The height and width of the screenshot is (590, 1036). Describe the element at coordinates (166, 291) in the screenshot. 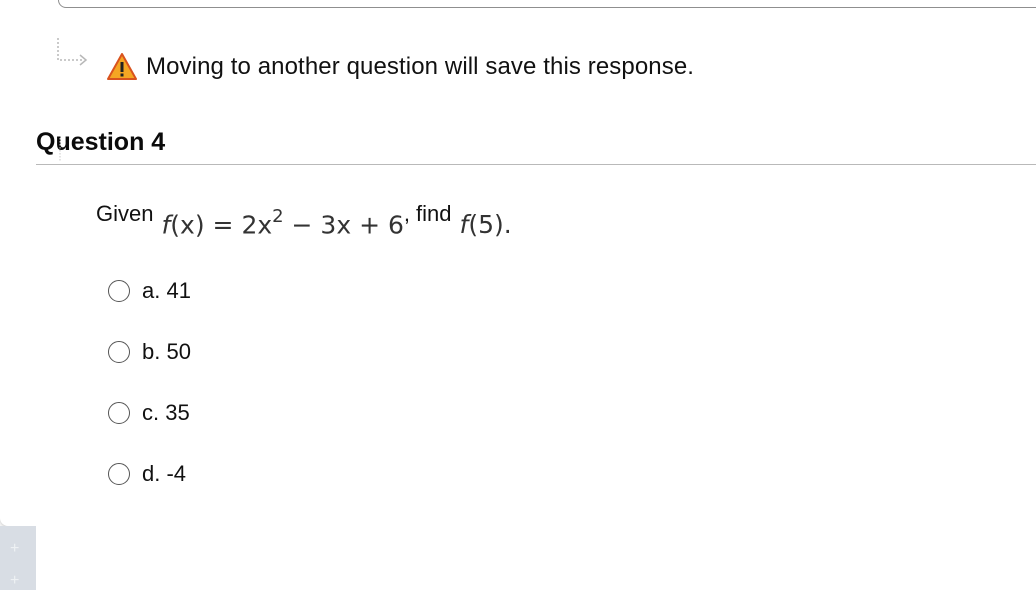

I see `option-a-label: a. 41` at that location.